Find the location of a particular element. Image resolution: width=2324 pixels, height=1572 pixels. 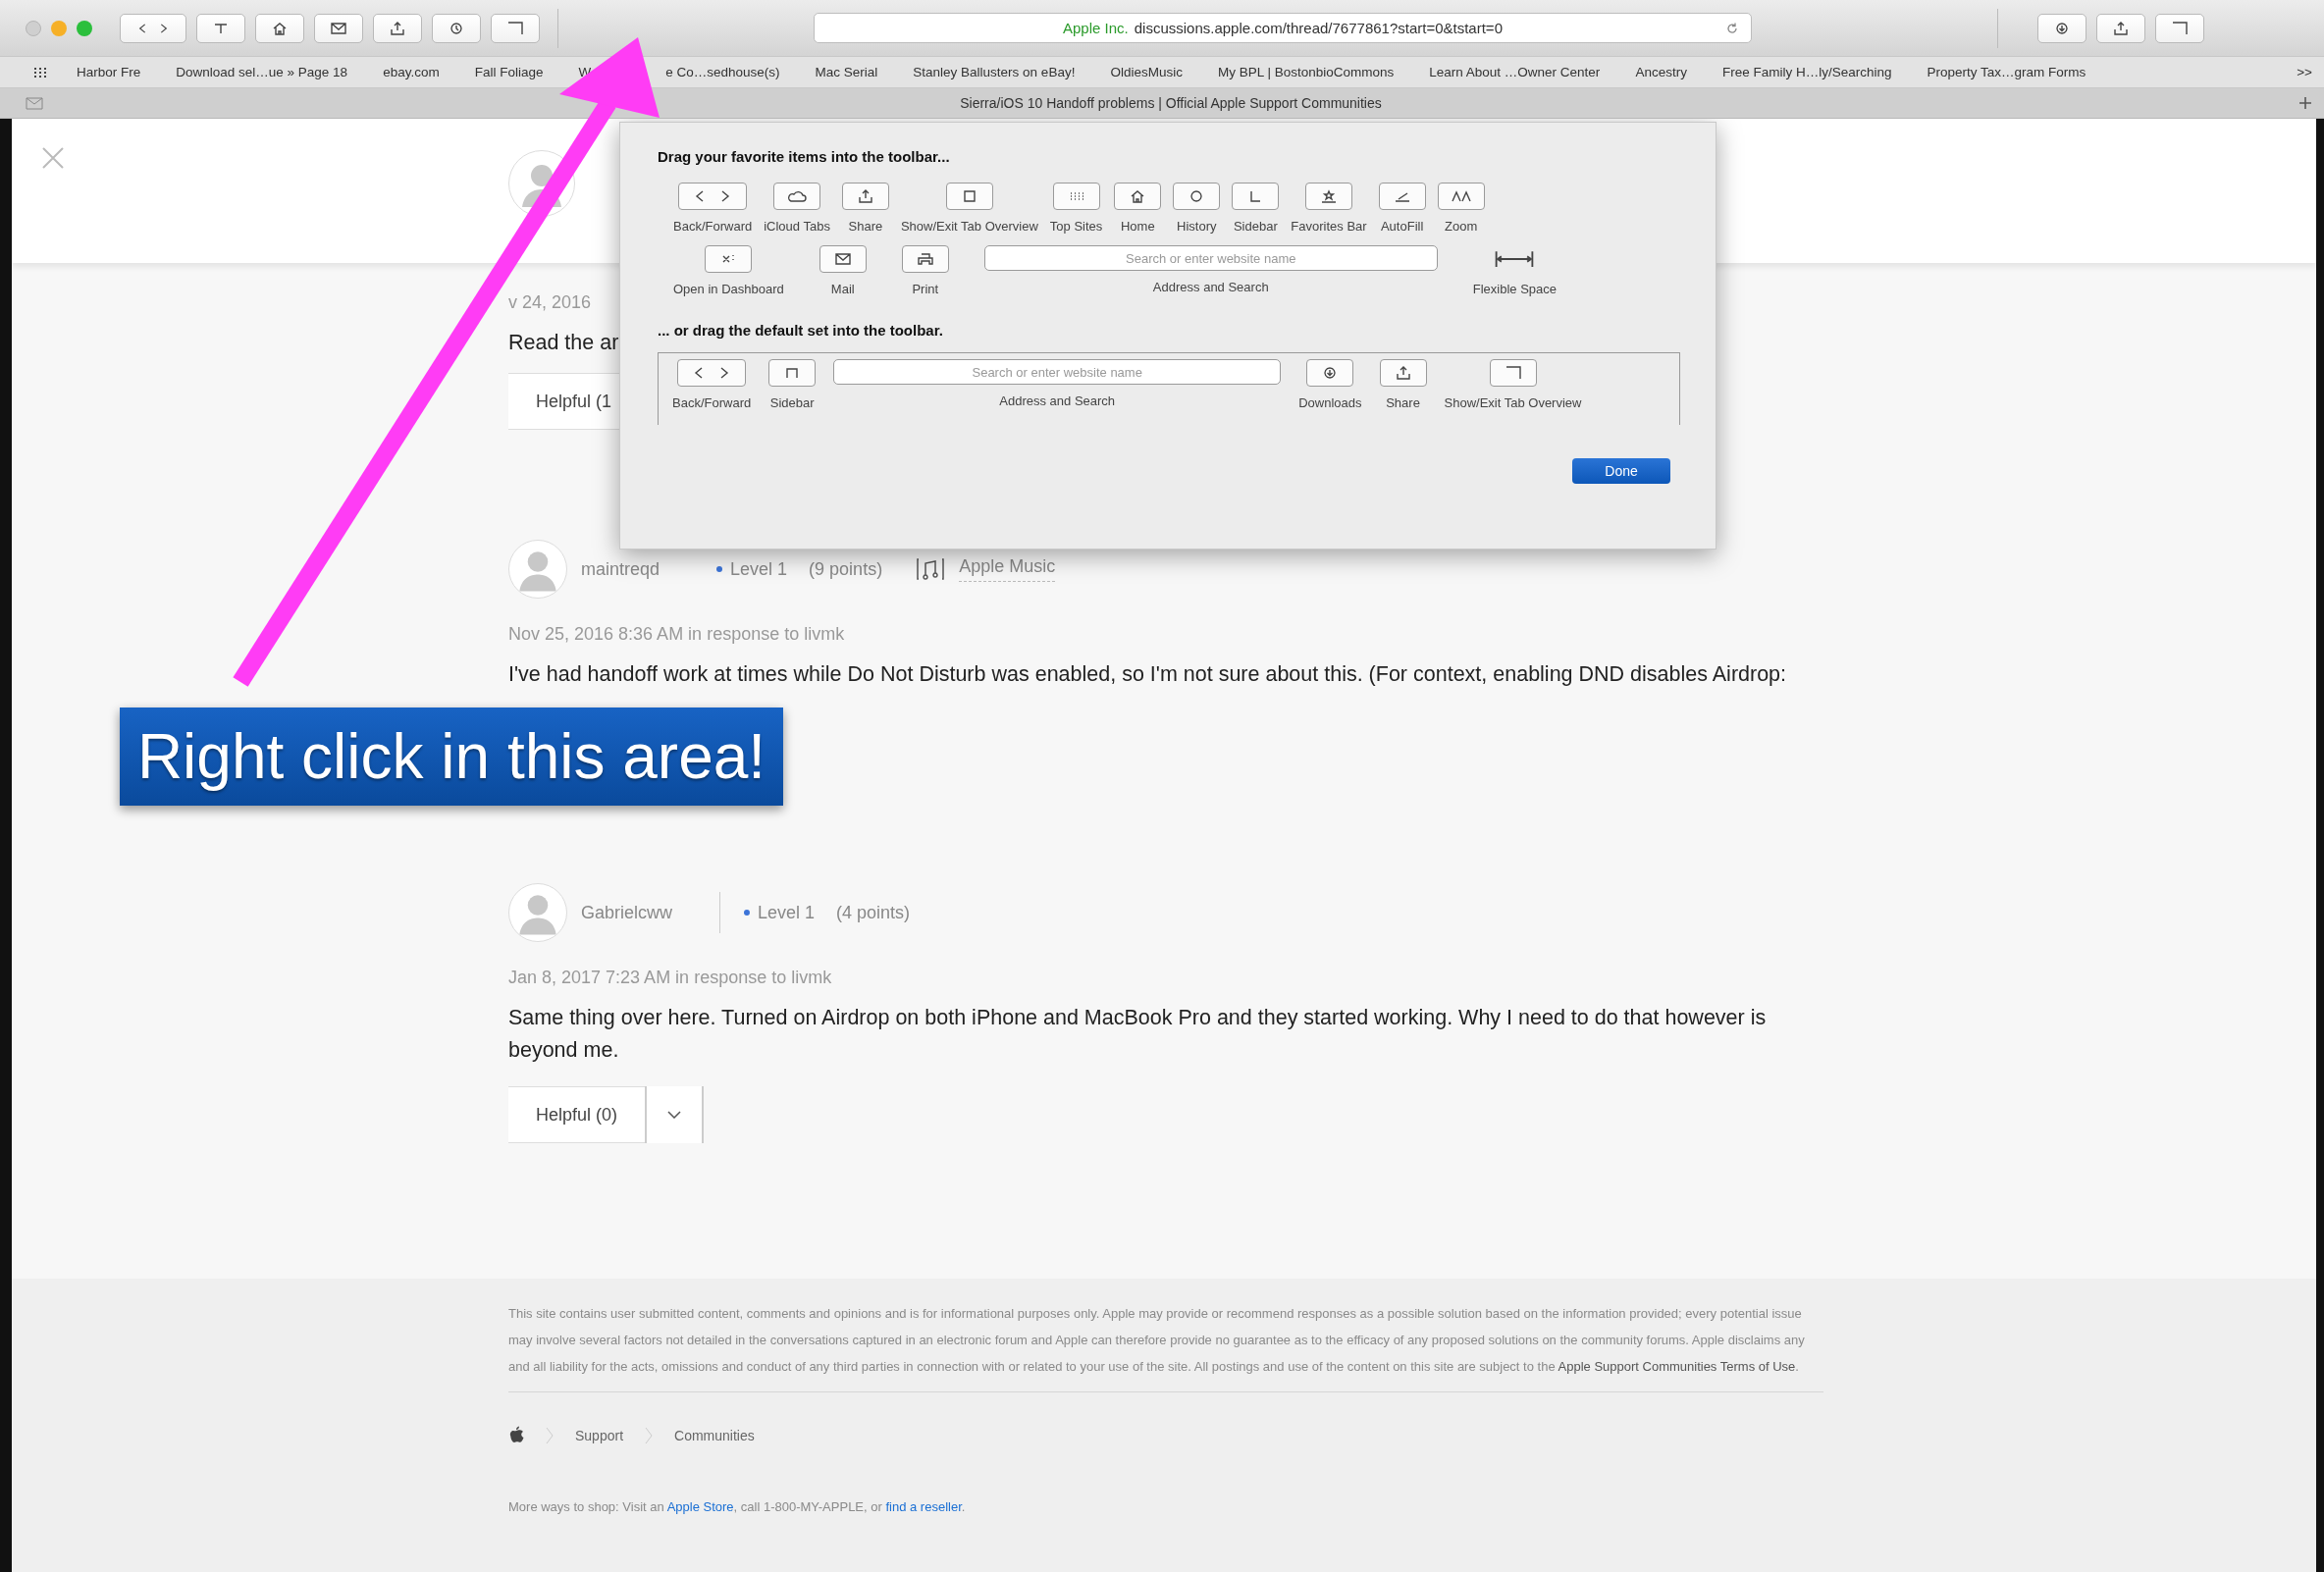

toolbar-item-label: Top Sites is located at coordinates (1076, 226).